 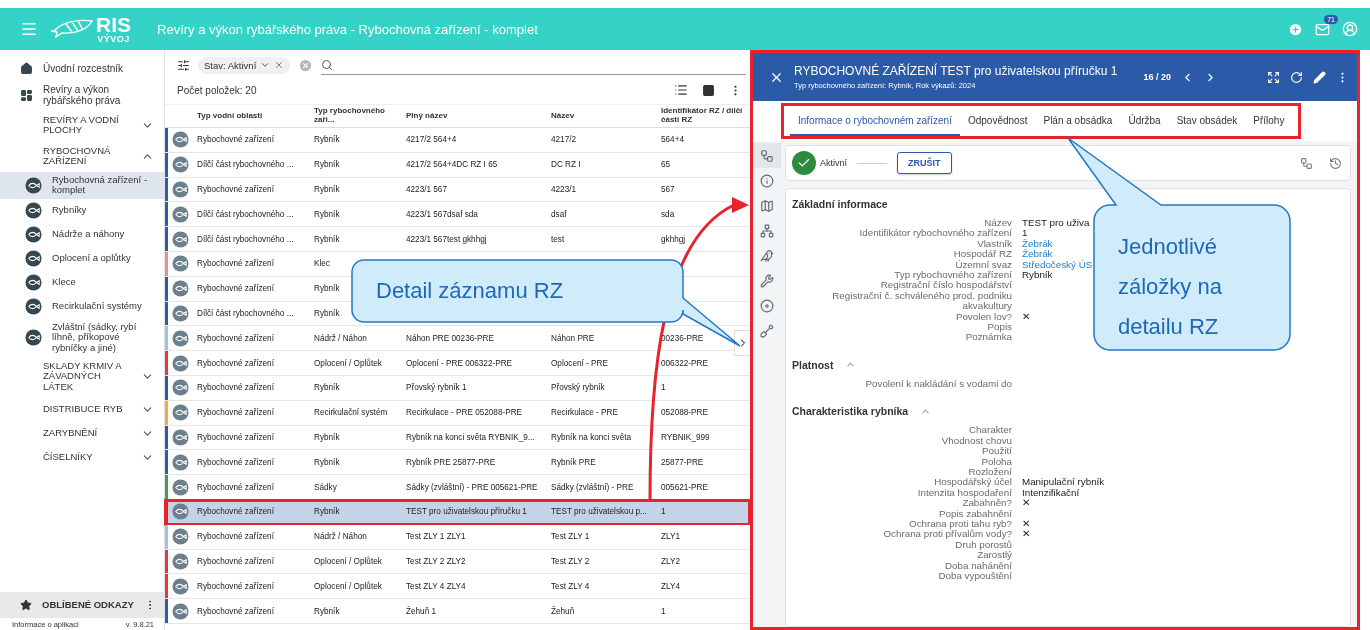 What do you see at coordinates (82, 306) in the screenshot?
I see `nav-item: Recirkulační systémy` at bounding box center [82, 306].